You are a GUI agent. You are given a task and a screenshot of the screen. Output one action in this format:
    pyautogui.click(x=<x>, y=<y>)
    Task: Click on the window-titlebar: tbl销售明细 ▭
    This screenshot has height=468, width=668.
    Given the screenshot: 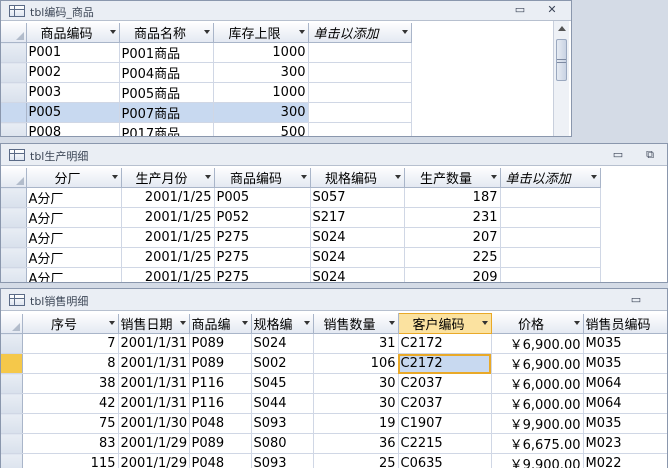 What is the action you would take?
    pyautogui.click(x=334, y=300)
    